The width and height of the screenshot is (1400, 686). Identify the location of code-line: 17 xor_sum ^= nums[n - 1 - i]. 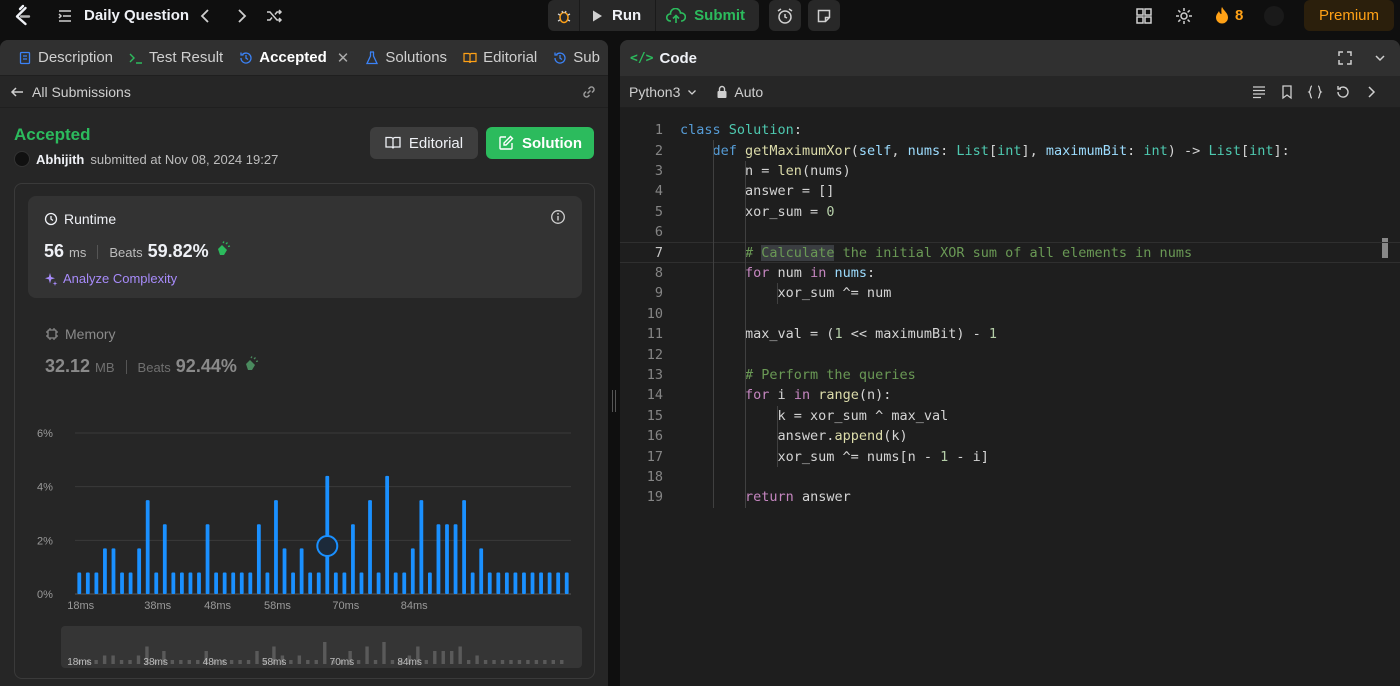
(1010, 456).